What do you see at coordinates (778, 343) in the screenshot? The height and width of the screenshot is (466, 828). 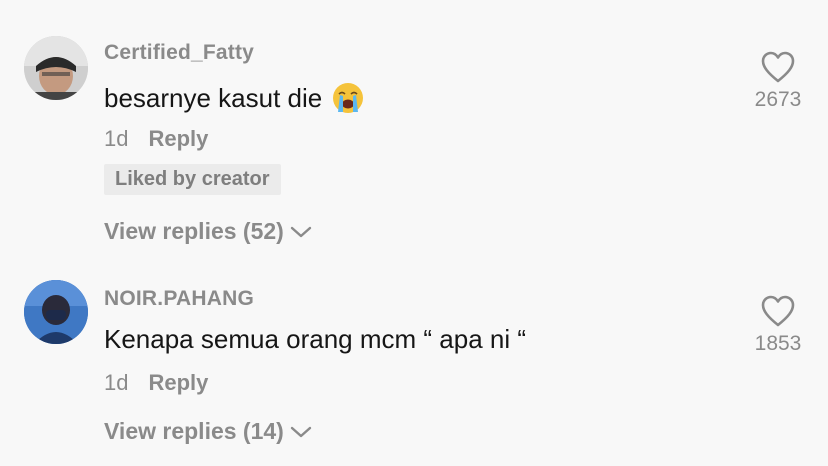 I see `like-count: 1853` at bounding box center [778, 343].